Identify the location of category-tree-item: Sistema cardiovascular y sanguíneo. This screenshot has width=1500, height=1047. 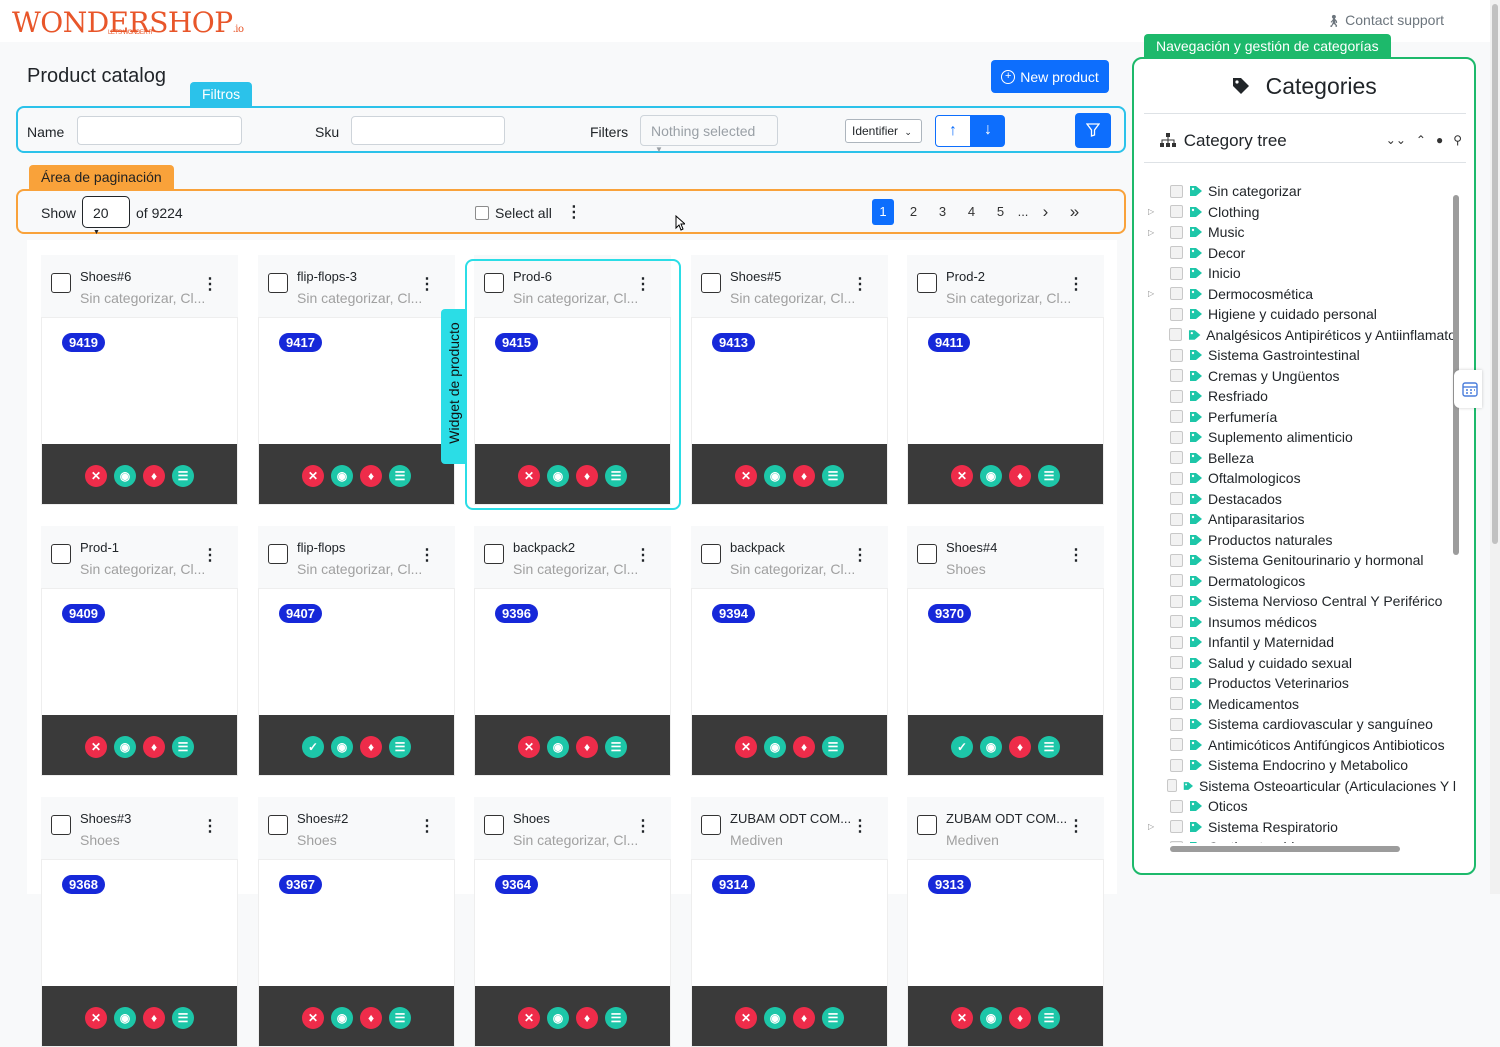
(1302, 724).